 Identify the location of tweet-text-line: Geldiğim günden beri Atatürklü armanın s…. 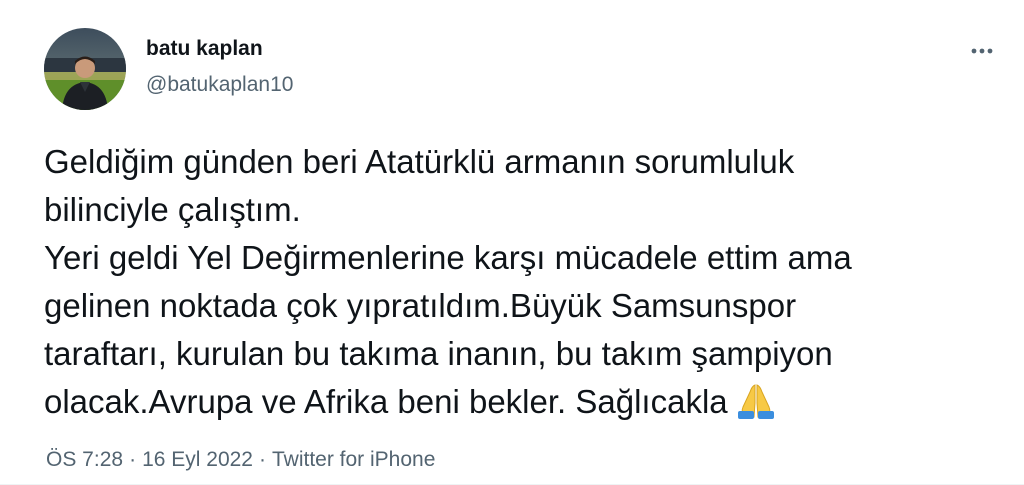
(419, 161).